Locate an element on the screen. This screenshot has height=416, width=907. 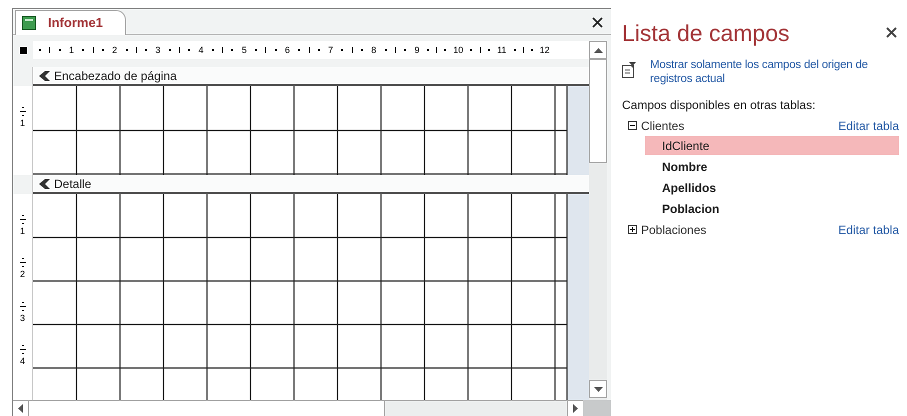
collapse-icon is located at coordinates (632, 125).